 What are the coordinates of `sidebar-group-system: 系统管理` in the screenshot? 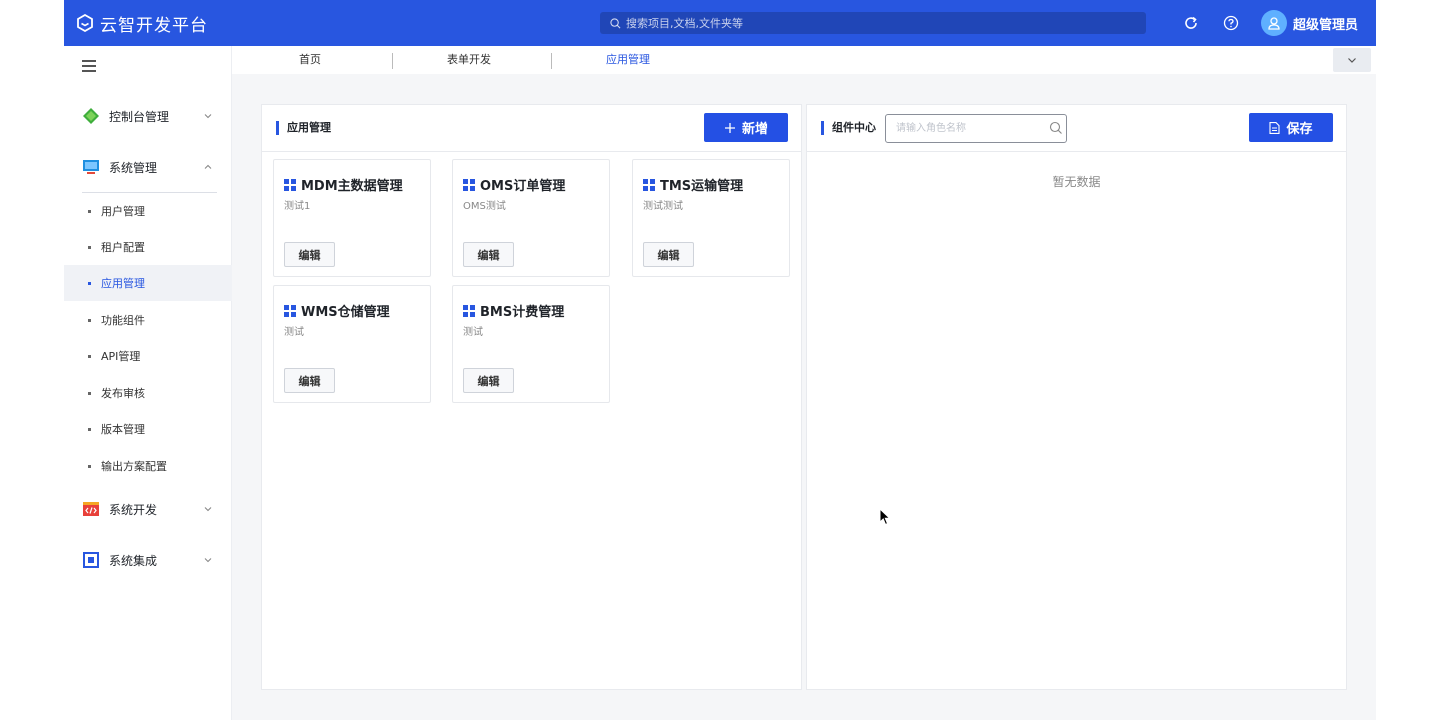 It's located at (148, 167).